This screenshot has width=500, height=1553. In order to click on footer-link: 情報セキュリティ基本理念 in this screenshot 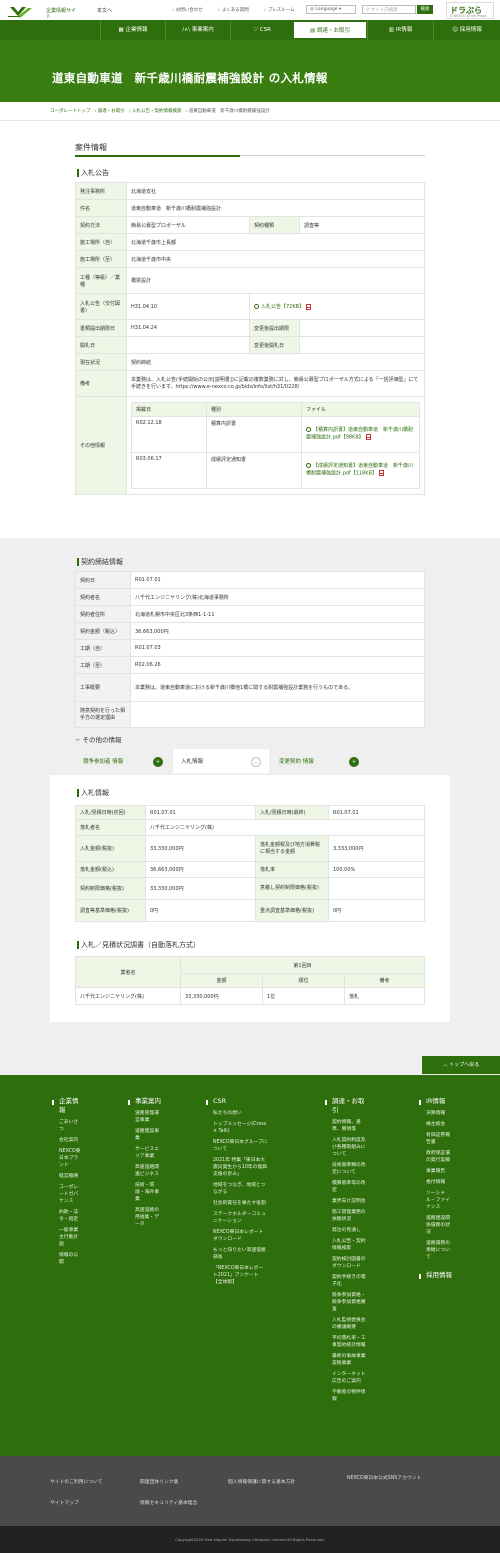, I will do `click(168, 1502)`.